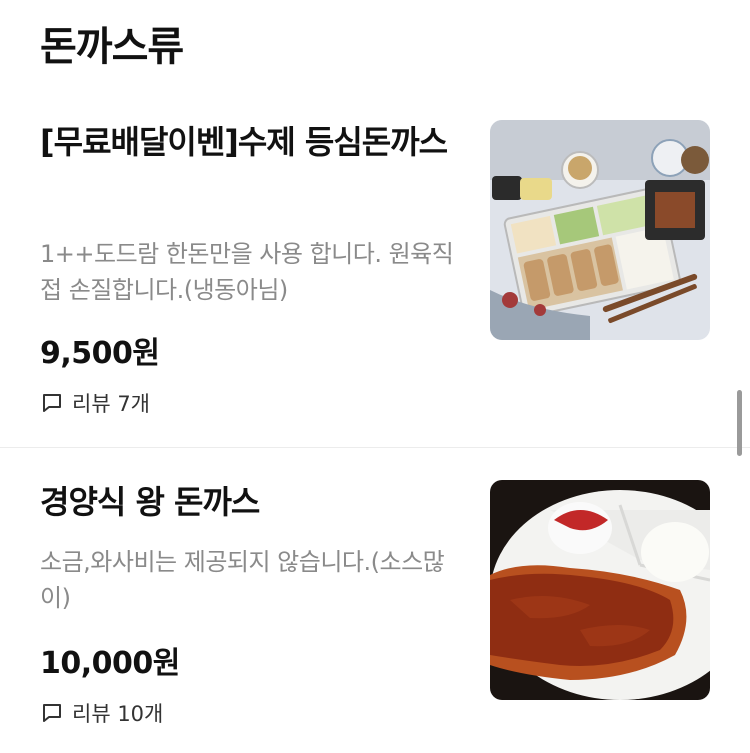 Image resolution: width=750 pixels, height=753 pixels. I want to click on section-divider, so click(375, 447).